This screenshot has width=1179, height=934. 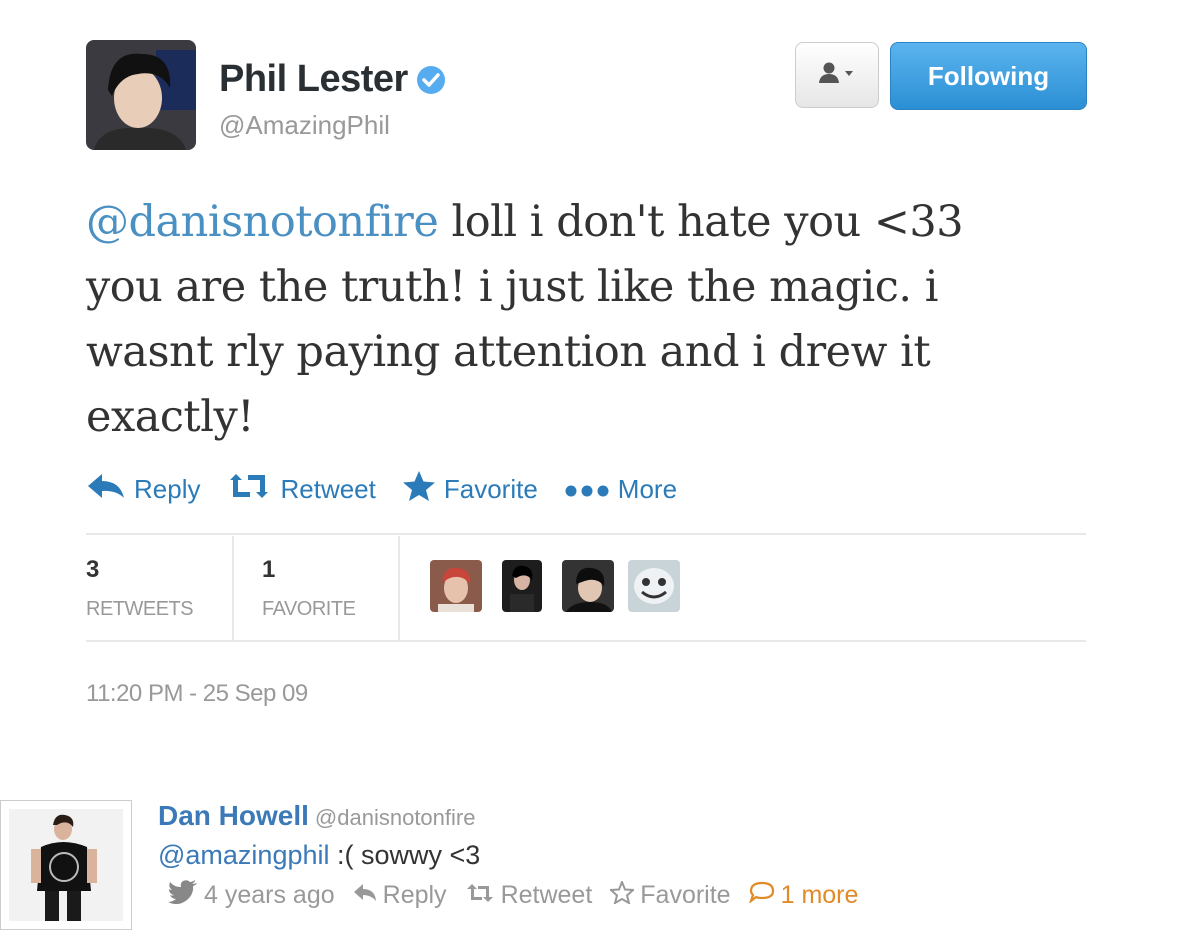 I want to click on user-dropdown-icon, so click(x=837, y=75).